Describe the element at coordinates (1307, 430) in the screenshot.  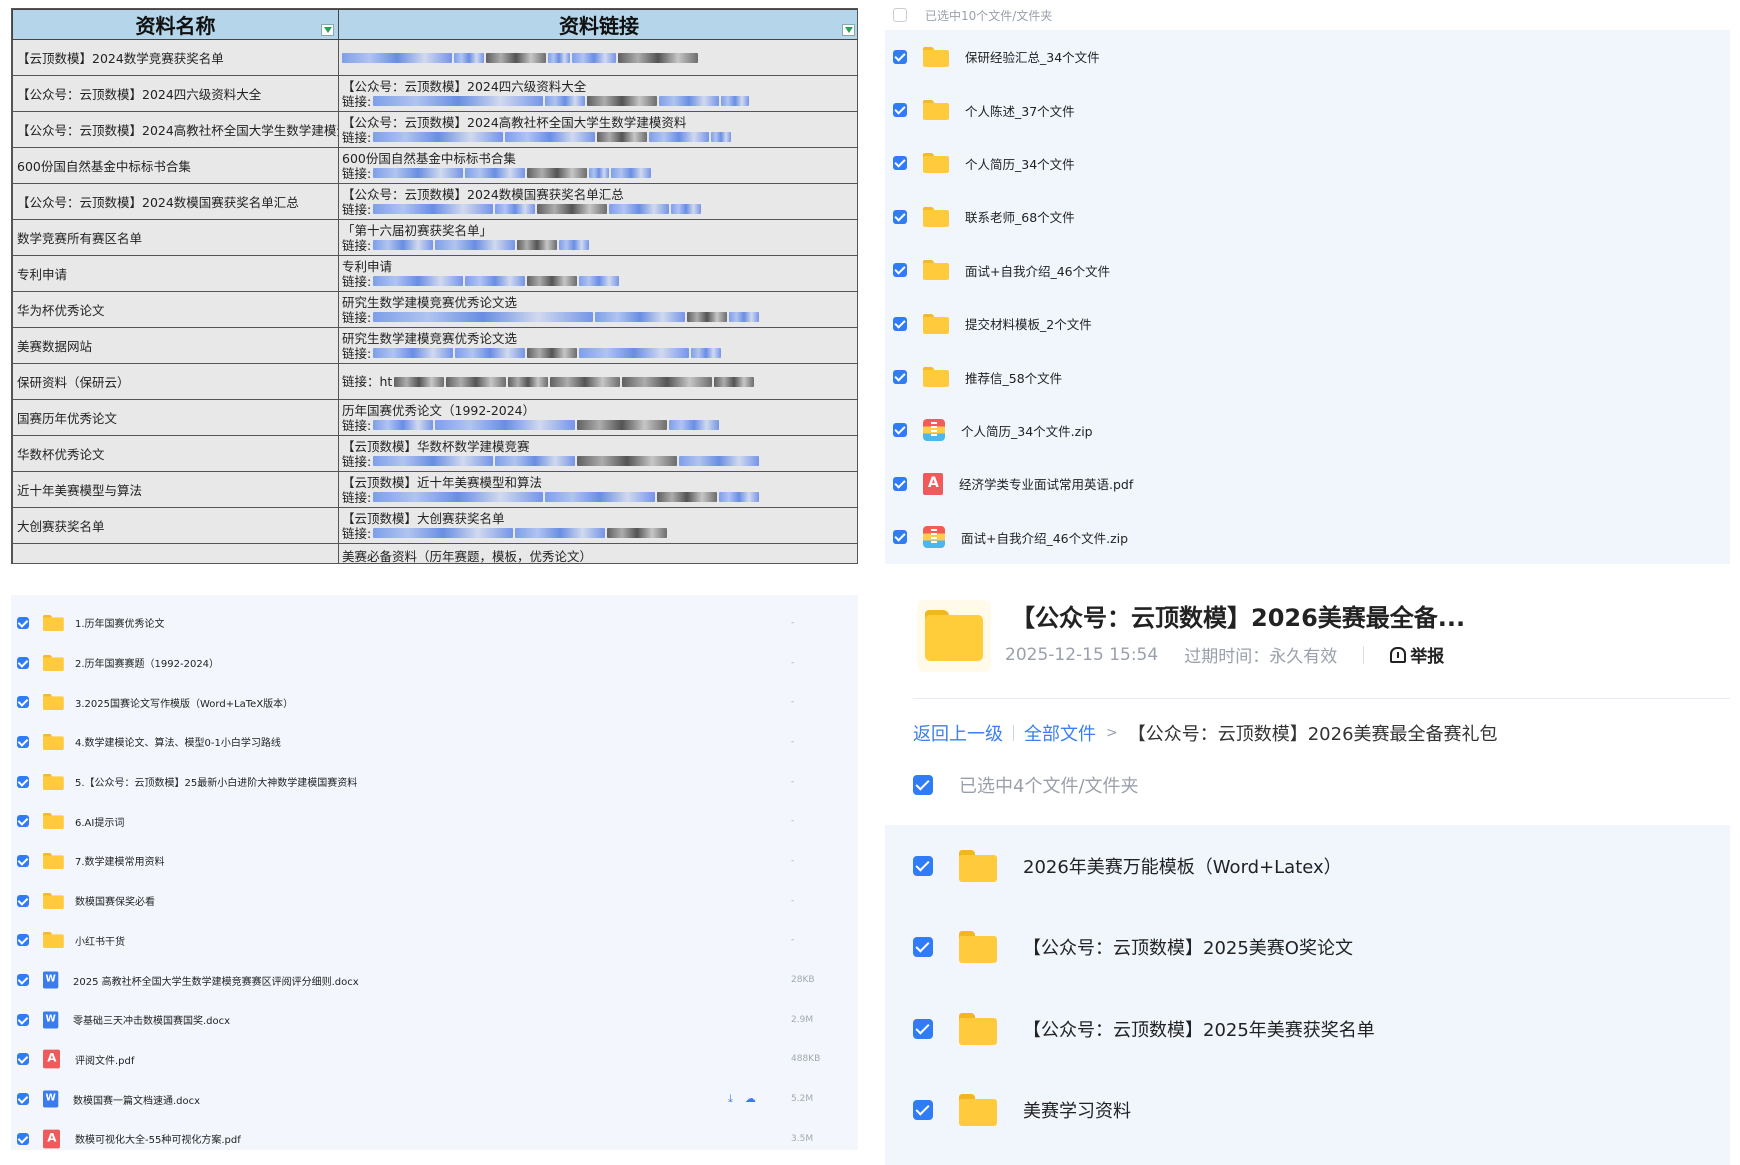
I see `list-item: 个人简历_34个文件.zip` at that location.